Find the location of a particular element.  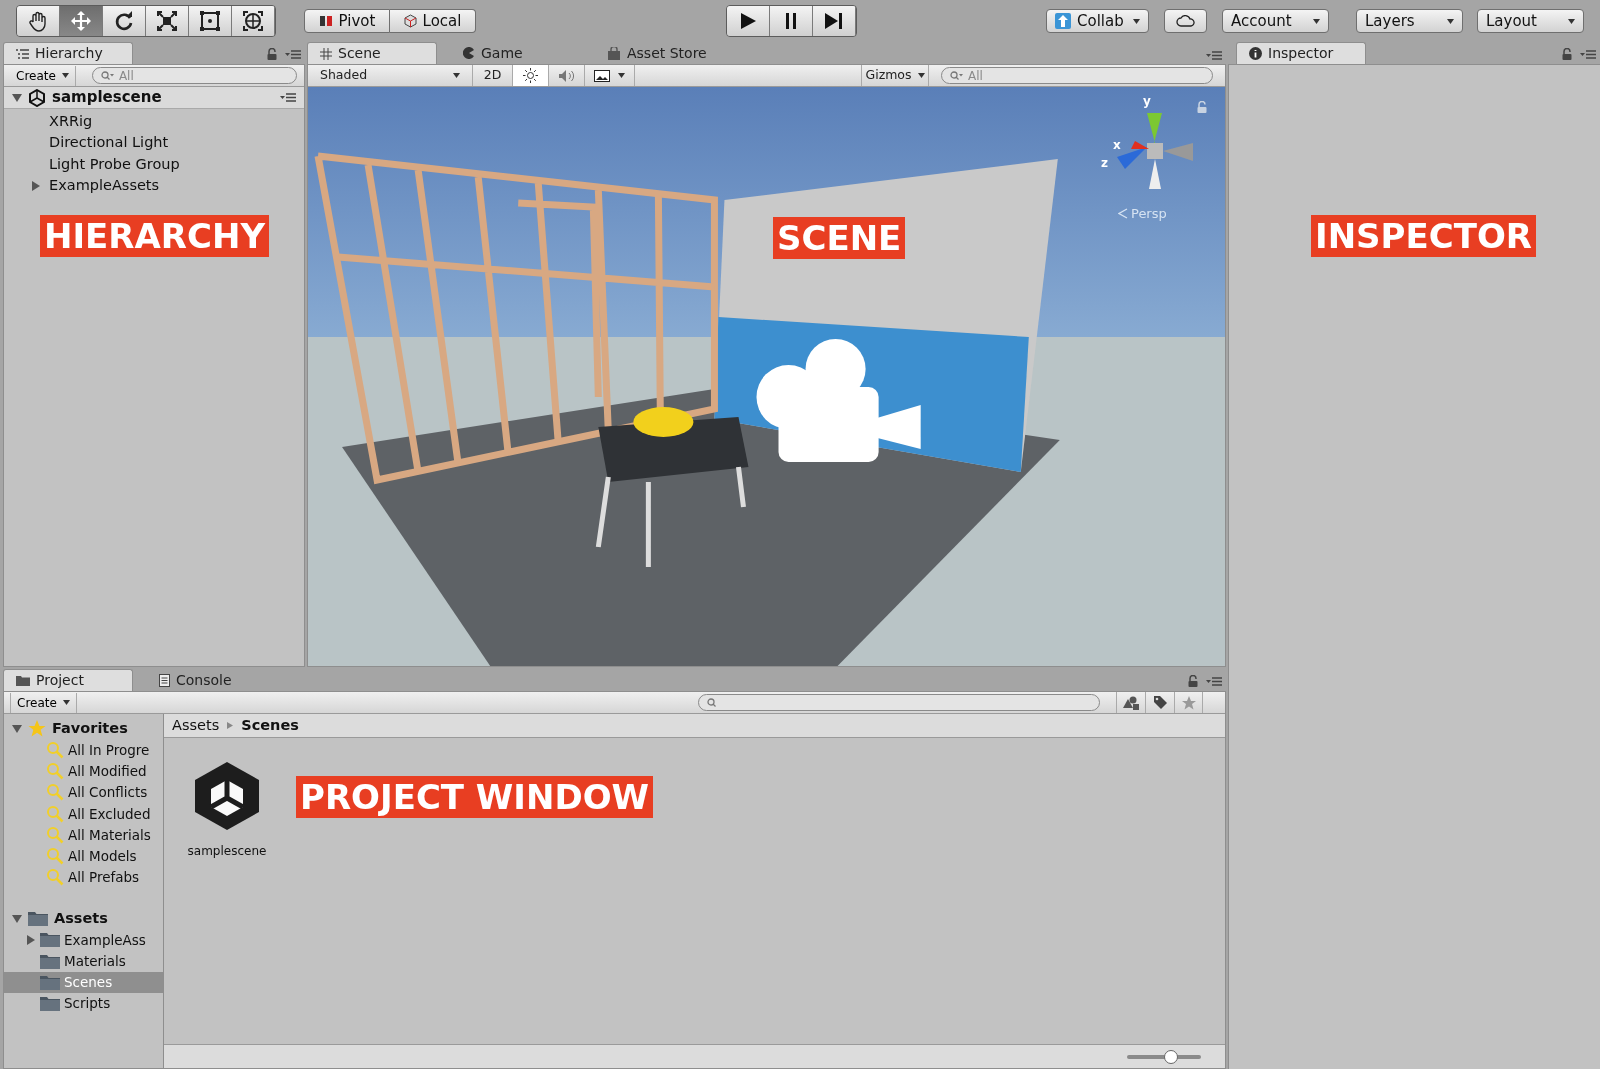

panel-tab: Game is located at coordinates (516, 53).